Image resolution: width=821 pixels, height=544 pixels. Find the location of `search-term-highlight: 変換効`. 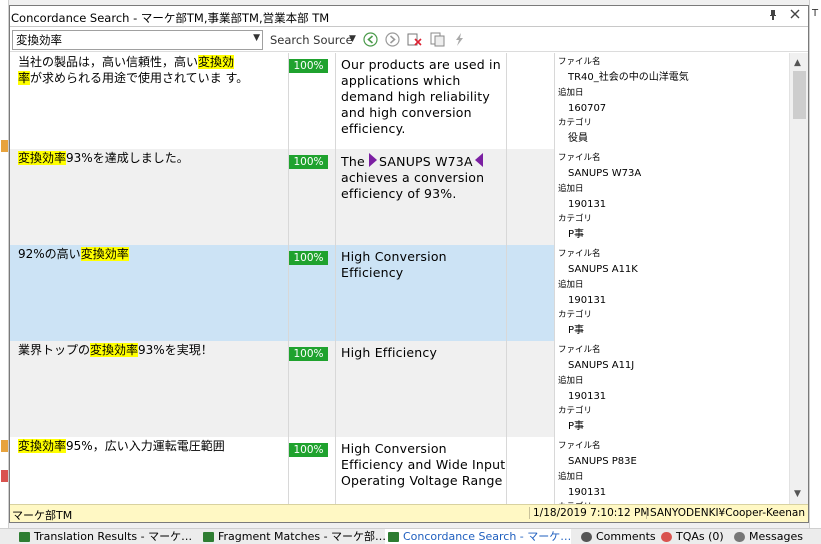

search-term-highlight: 変換効 is located at coordinates (216, 62).